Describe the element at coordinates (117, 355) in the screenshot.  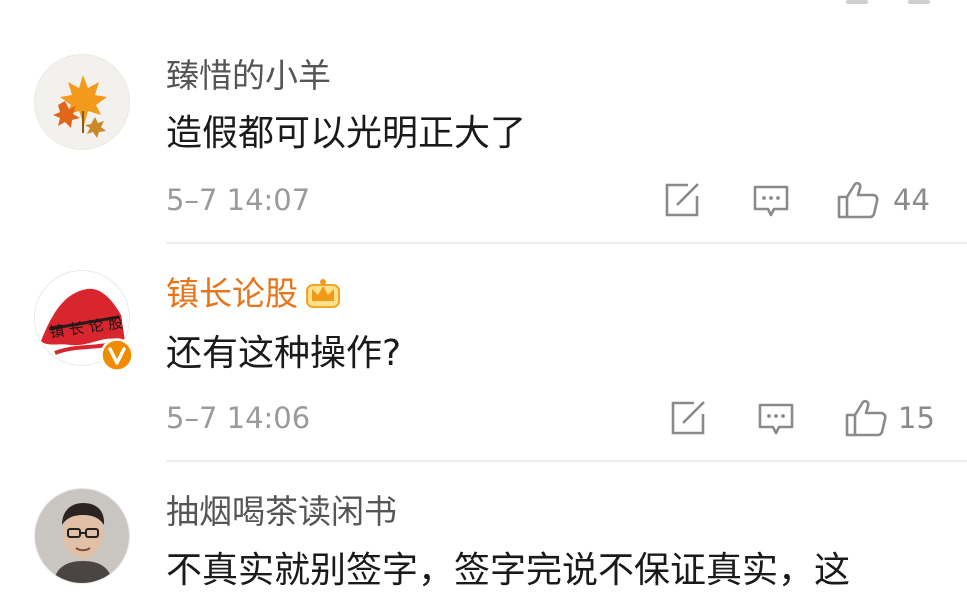
I see `verified-badge-icon` at that location.